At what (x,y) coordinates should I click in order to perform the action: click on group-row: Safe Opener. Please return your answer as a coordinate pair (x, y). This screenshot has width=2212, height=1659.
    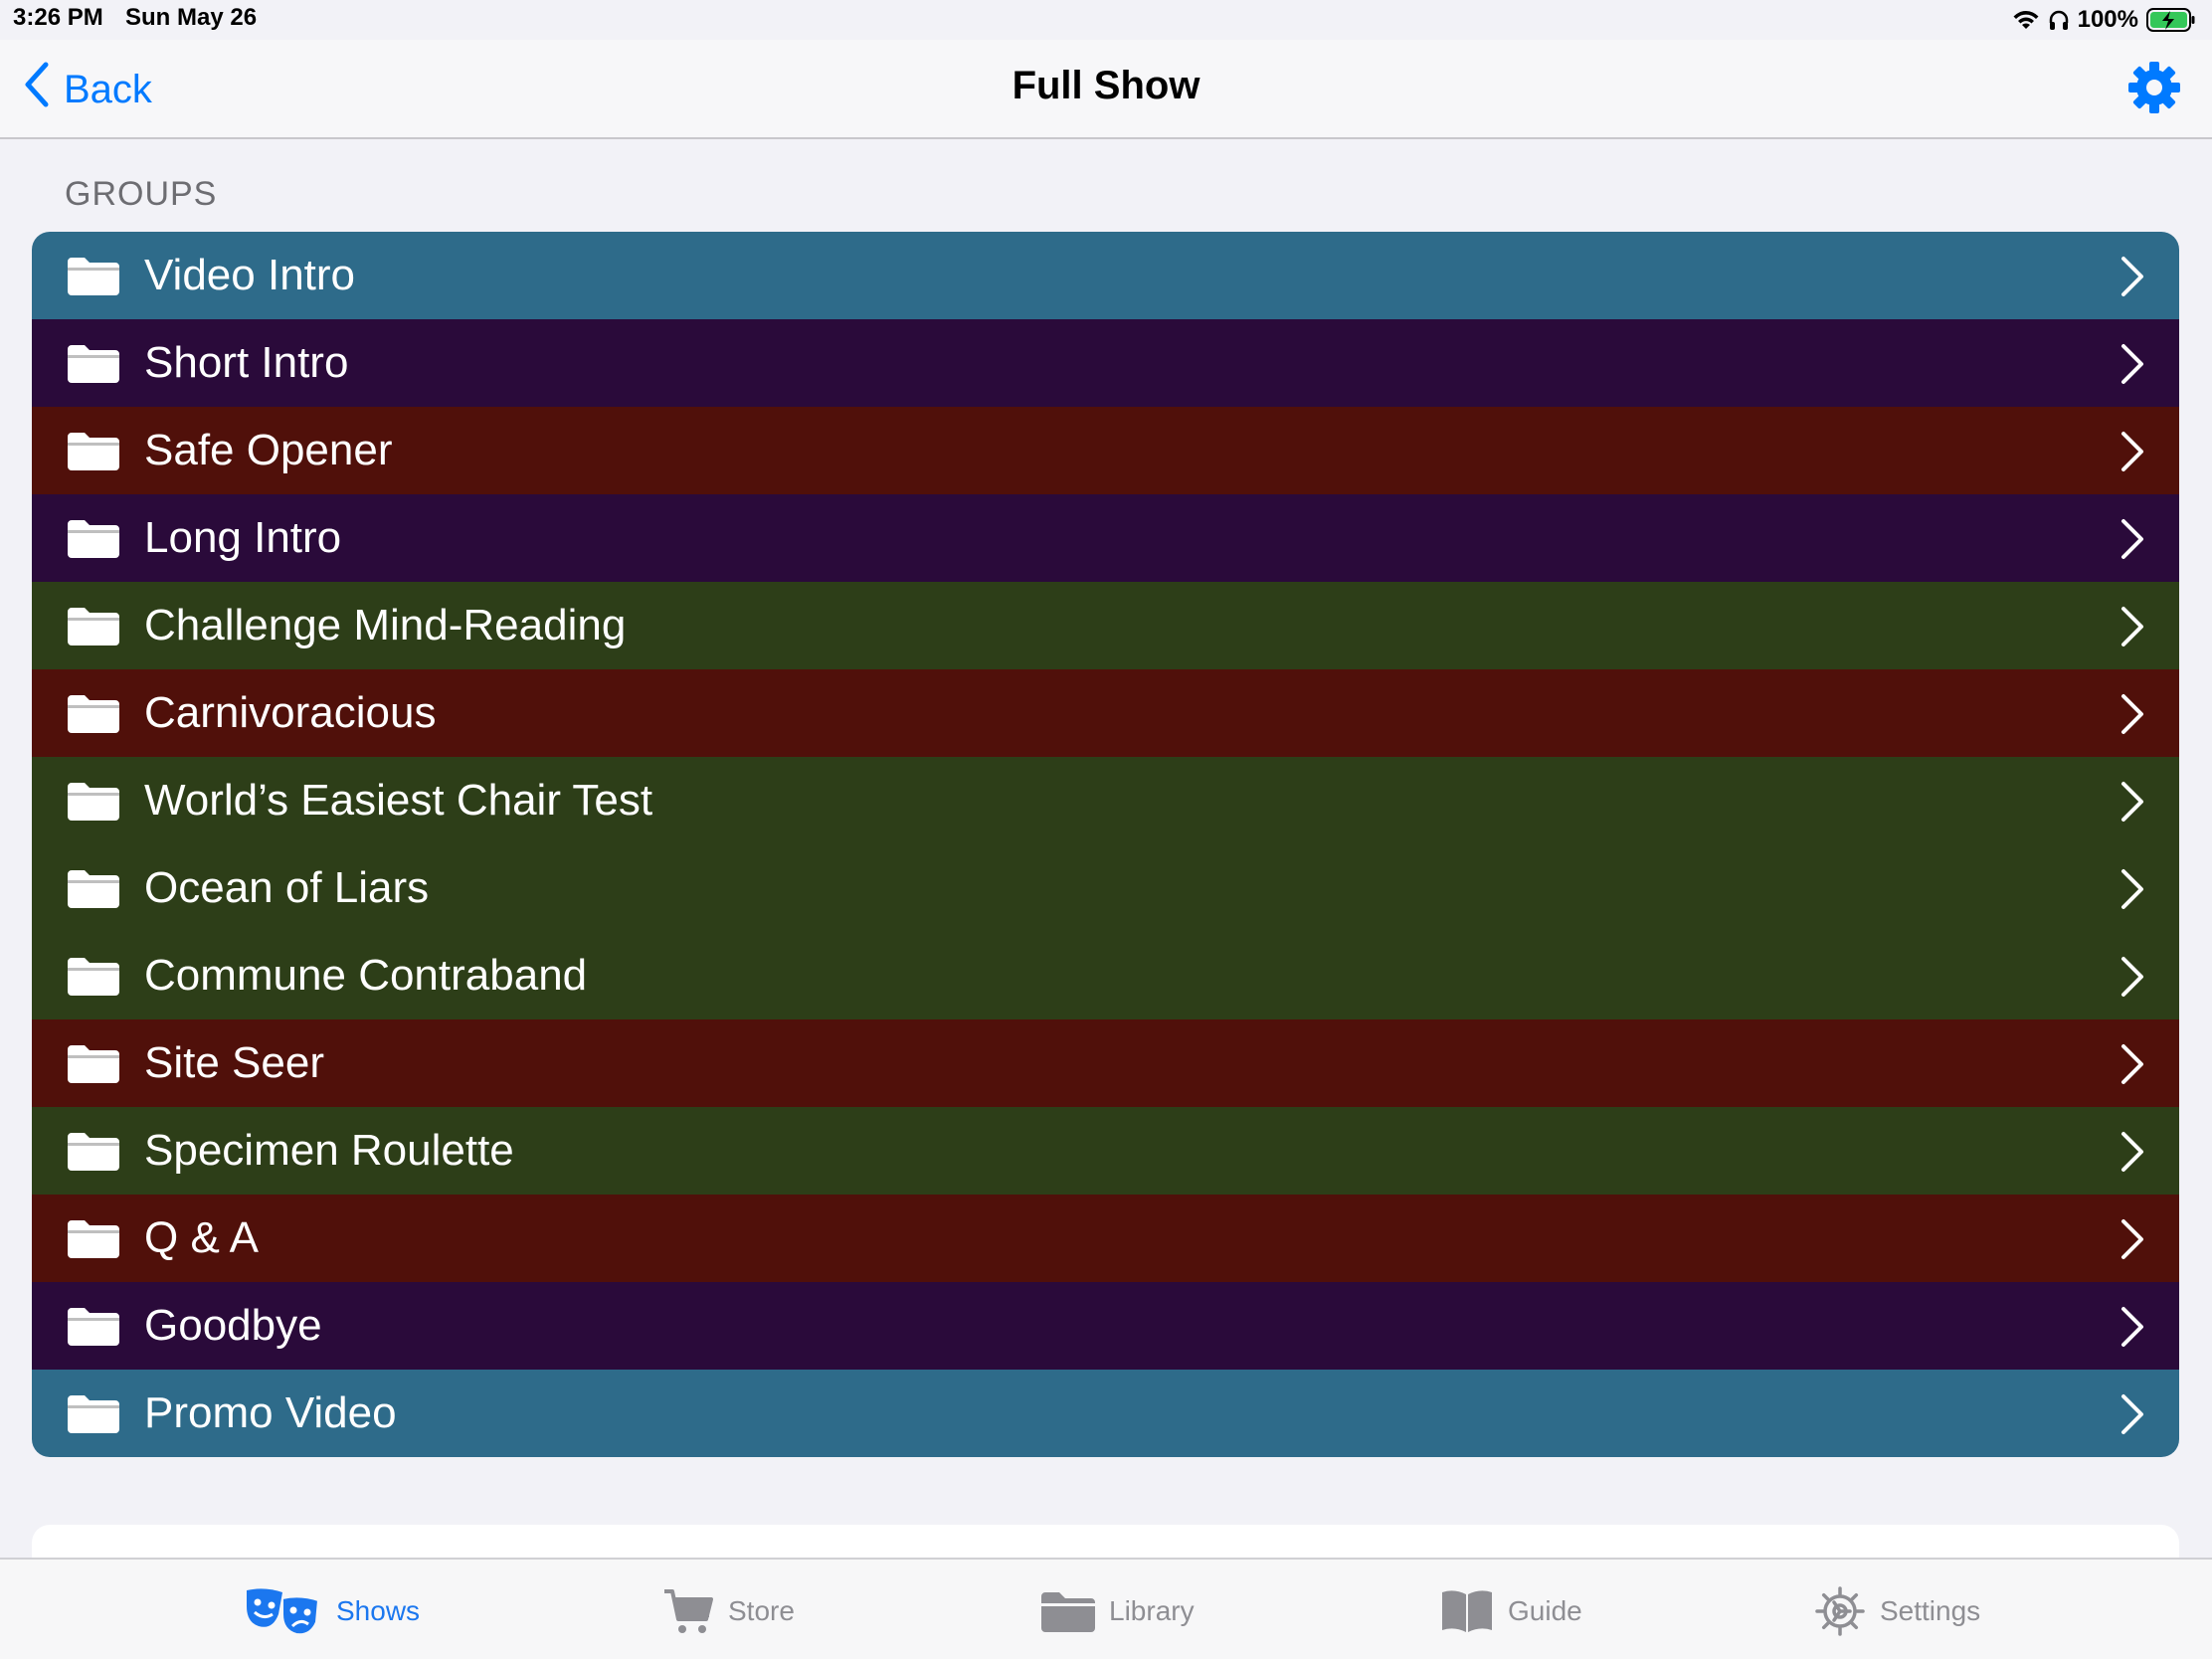
    Looking at the image, I should click on (1105, 450).